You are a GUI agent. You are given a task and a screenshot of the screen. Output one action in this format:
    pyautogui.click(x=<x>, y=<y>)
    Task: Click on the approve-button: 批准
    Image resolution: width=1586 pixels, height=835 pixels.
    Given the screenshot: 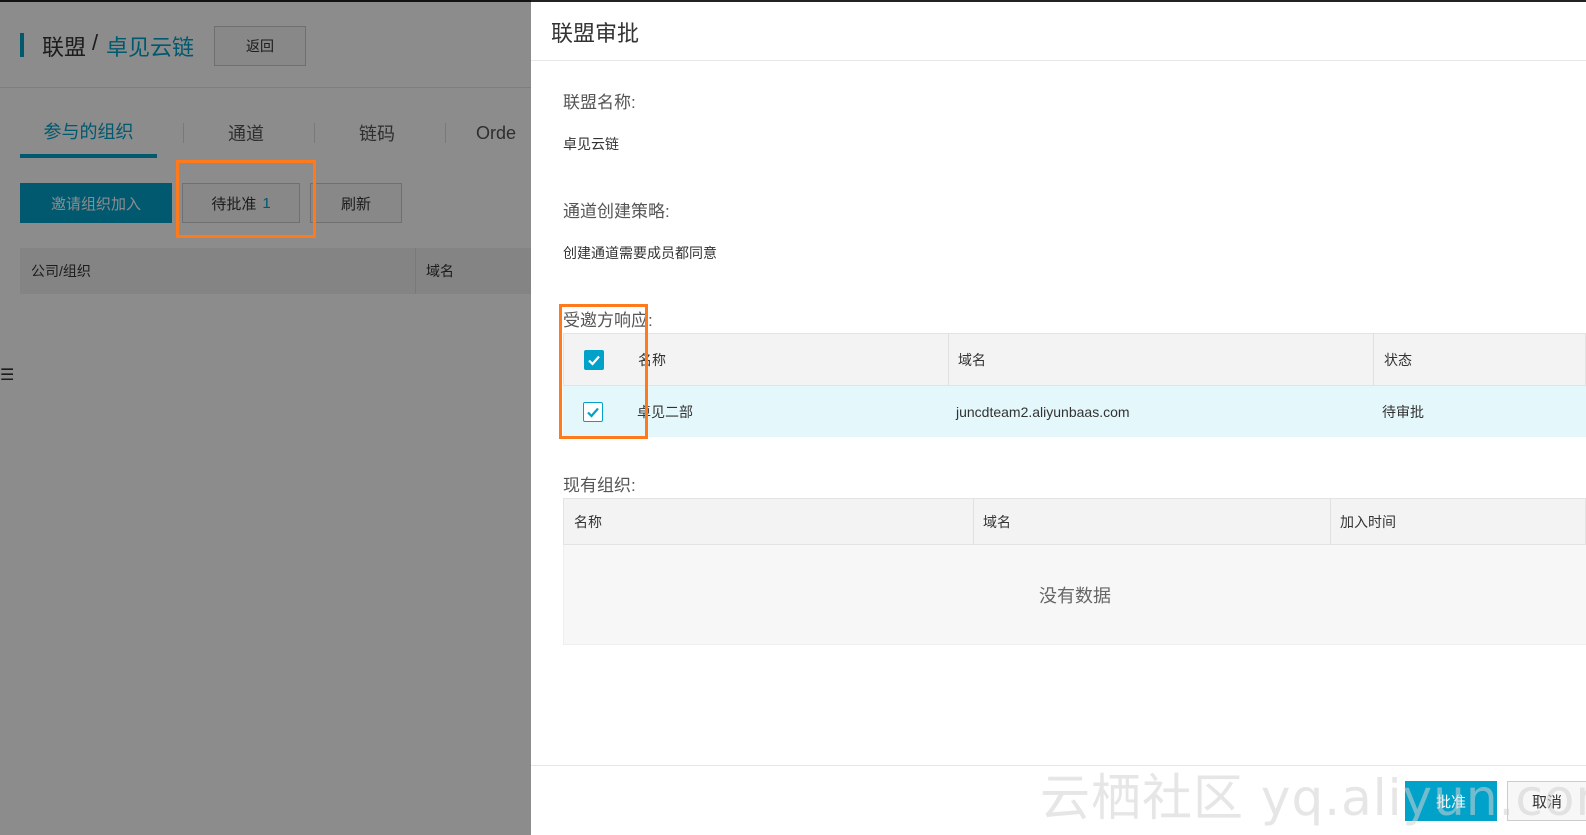 What is the action you would take?
    pyautogui.click(x=1451, y=801)
    